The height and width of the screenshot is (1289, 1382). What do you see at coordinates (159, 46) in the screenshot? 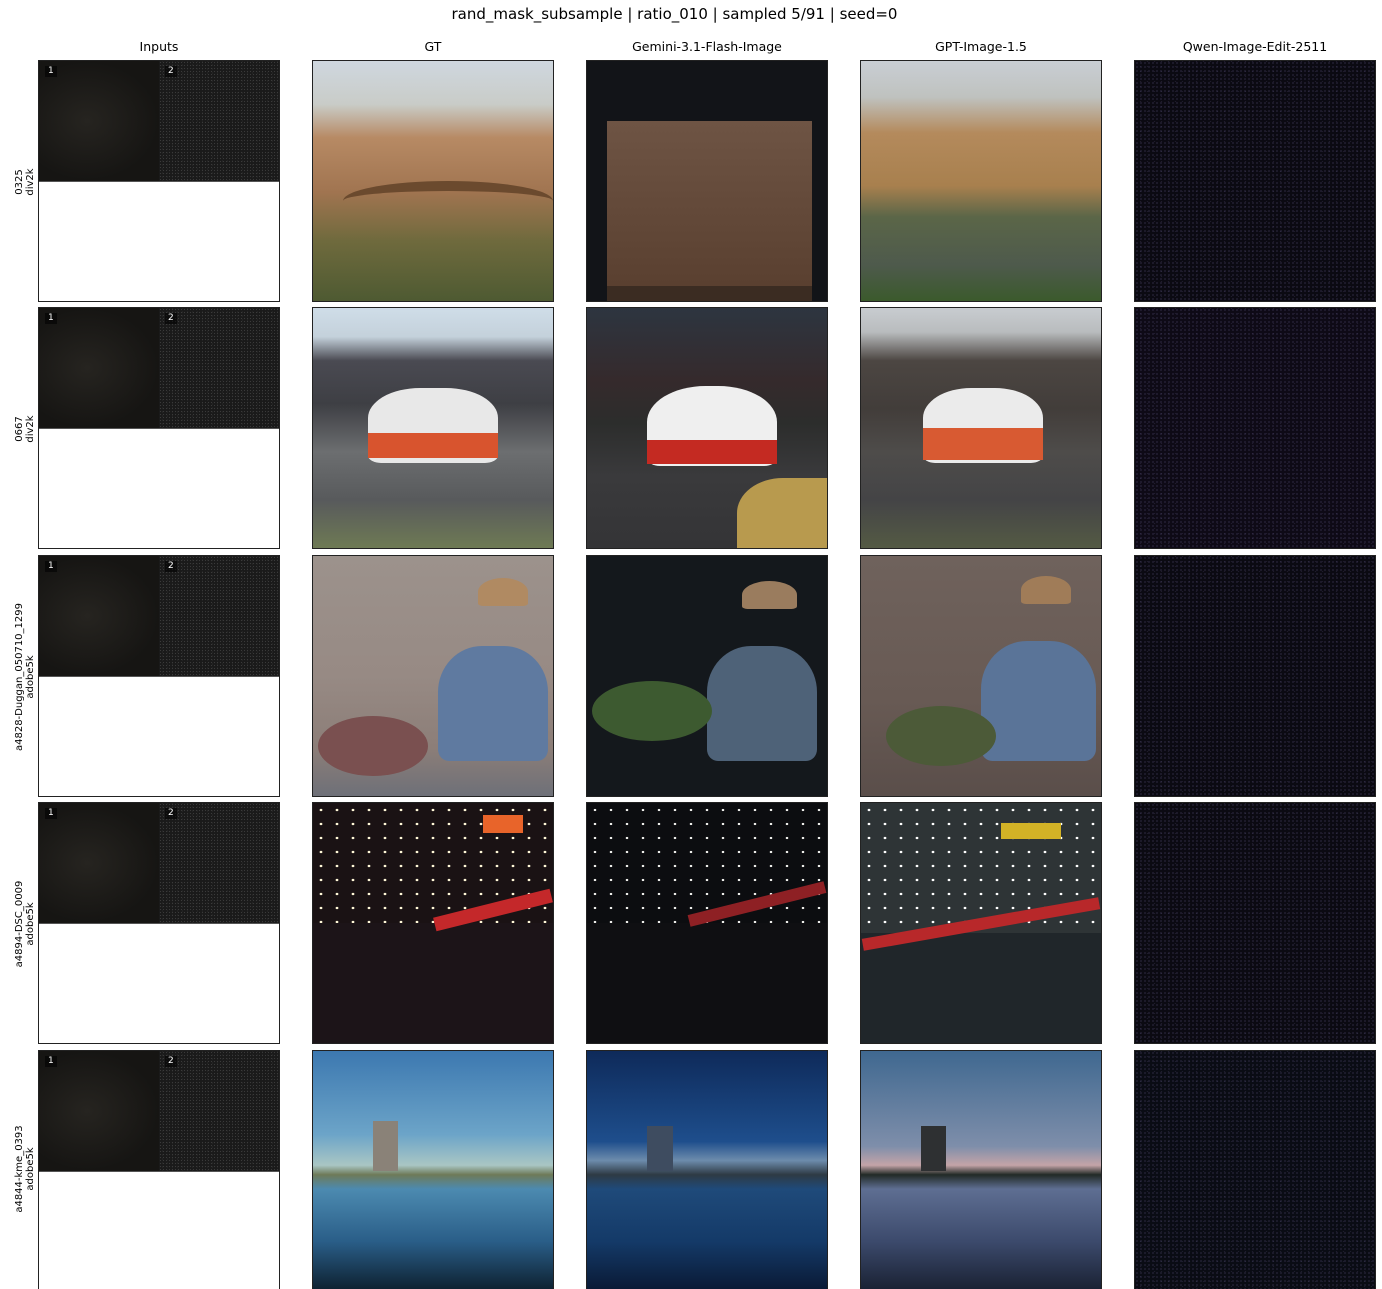
I see `column-header-inputs: Inputs` at bounding box center [159, 46].